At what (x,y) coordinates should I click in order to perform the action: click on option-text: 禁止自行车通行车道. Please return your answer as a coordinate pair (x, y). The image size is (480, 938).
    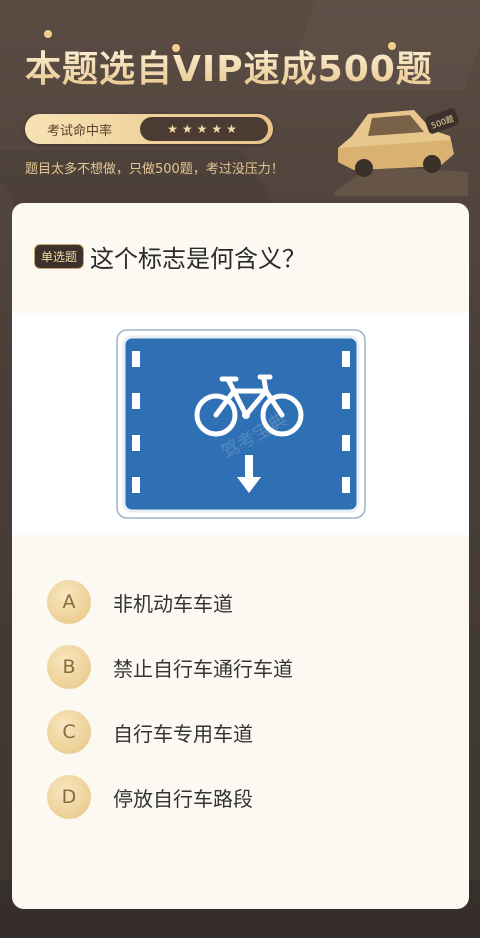
    Looking at the image, I should click on (203, 668).